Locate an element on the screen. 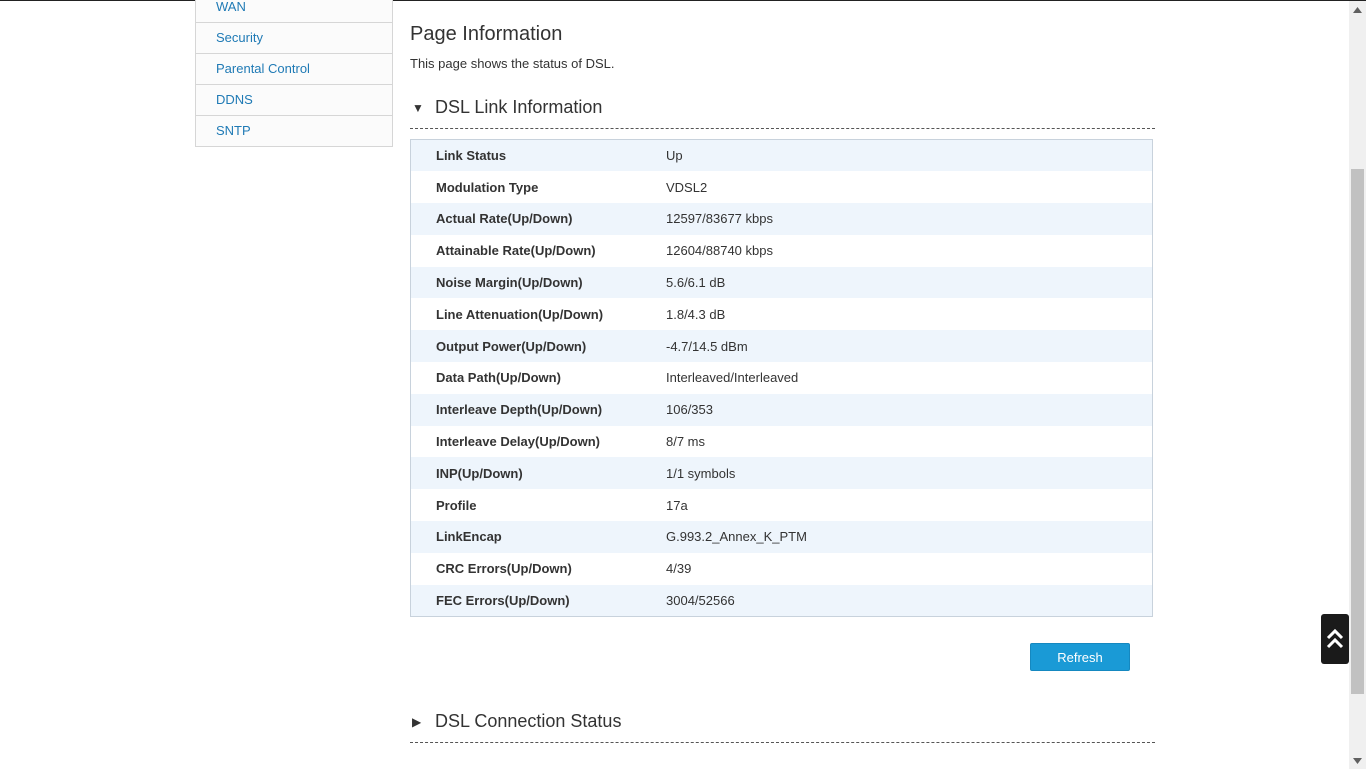 This screenshot has height=769, width=1366. triangle-right-icon: ▶ is located at coordinates (417, 722).